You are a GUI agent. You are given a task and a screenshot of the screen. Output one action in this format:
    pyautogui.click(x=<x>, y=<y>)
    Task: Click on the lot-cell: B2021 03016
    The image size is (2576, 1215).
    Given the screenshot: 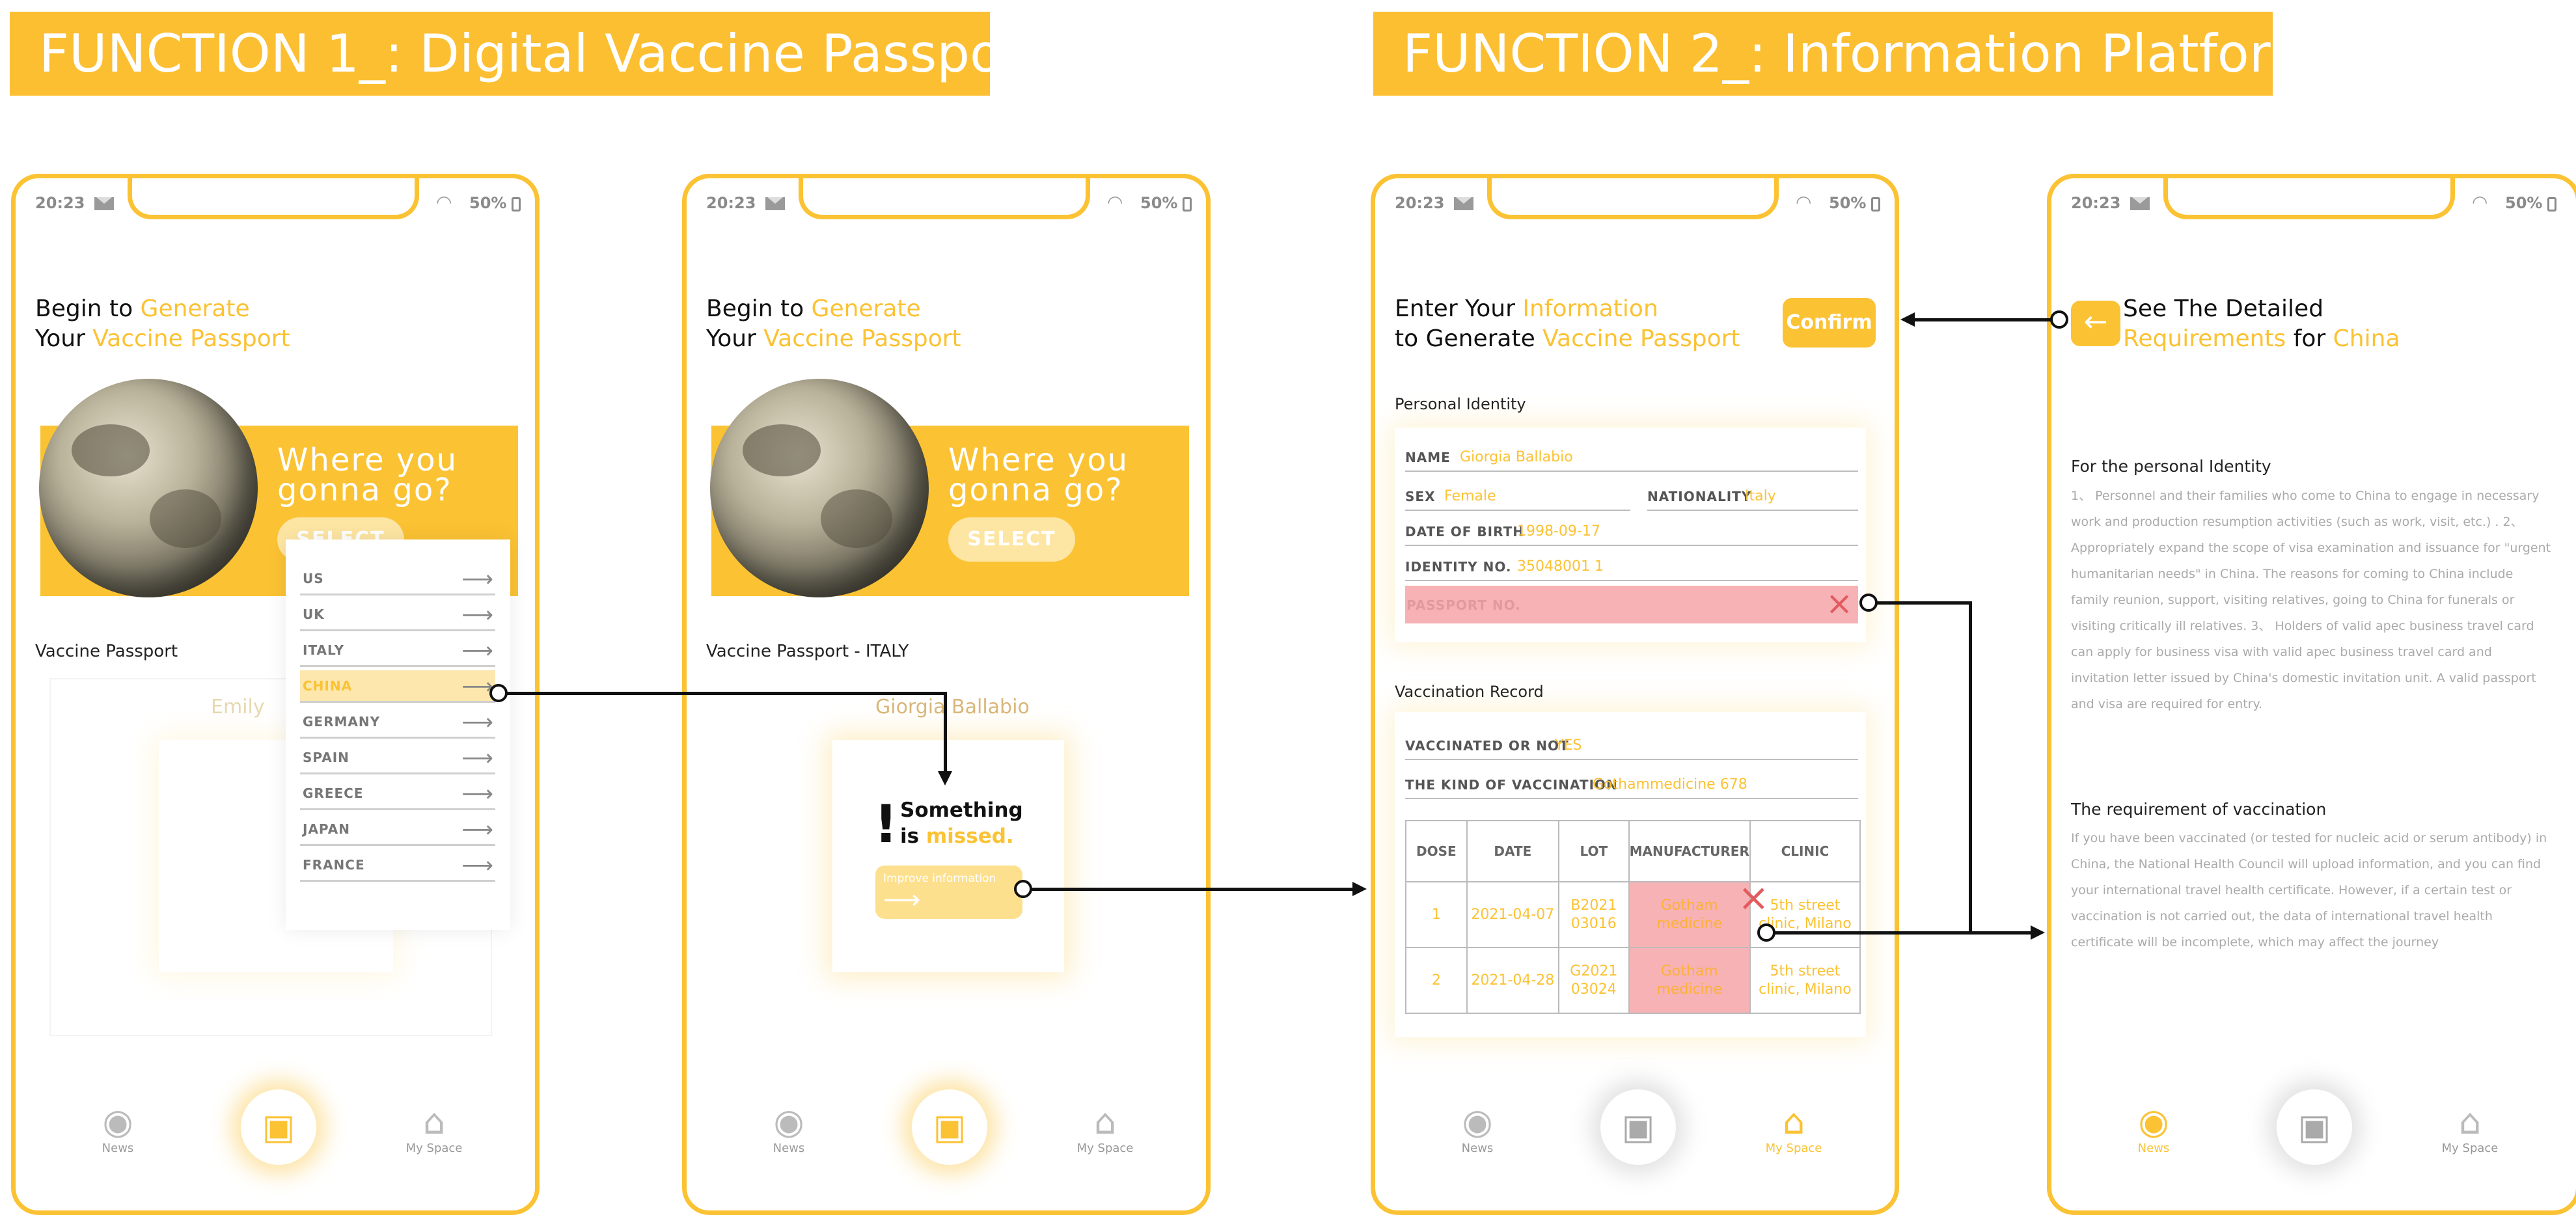 What is the action you would take?
    pyautogui.click(x=1594, y=914)
    